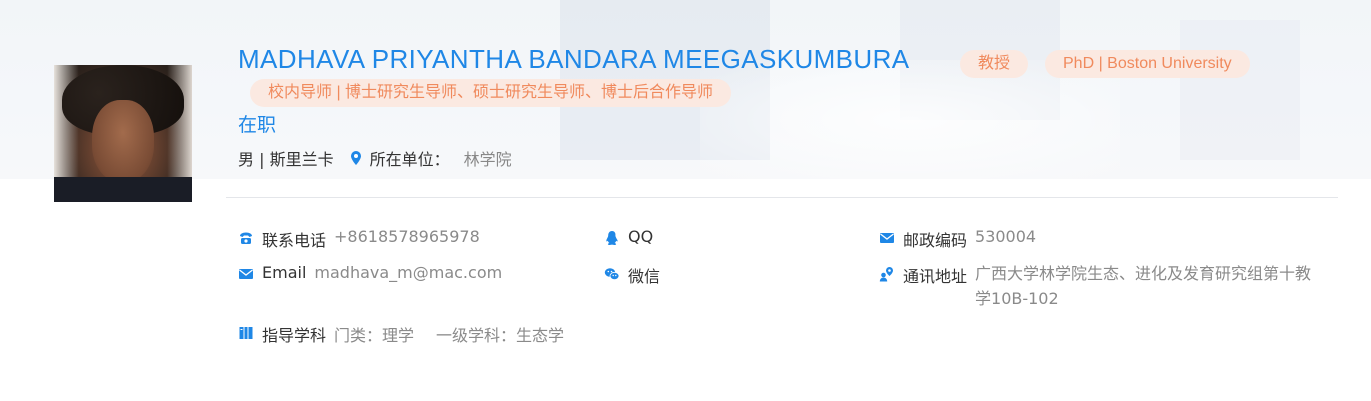  What do you see at coordinates (123, 133) in the screenshot?
I see `profile-photo` at bounding box center [123, 133].